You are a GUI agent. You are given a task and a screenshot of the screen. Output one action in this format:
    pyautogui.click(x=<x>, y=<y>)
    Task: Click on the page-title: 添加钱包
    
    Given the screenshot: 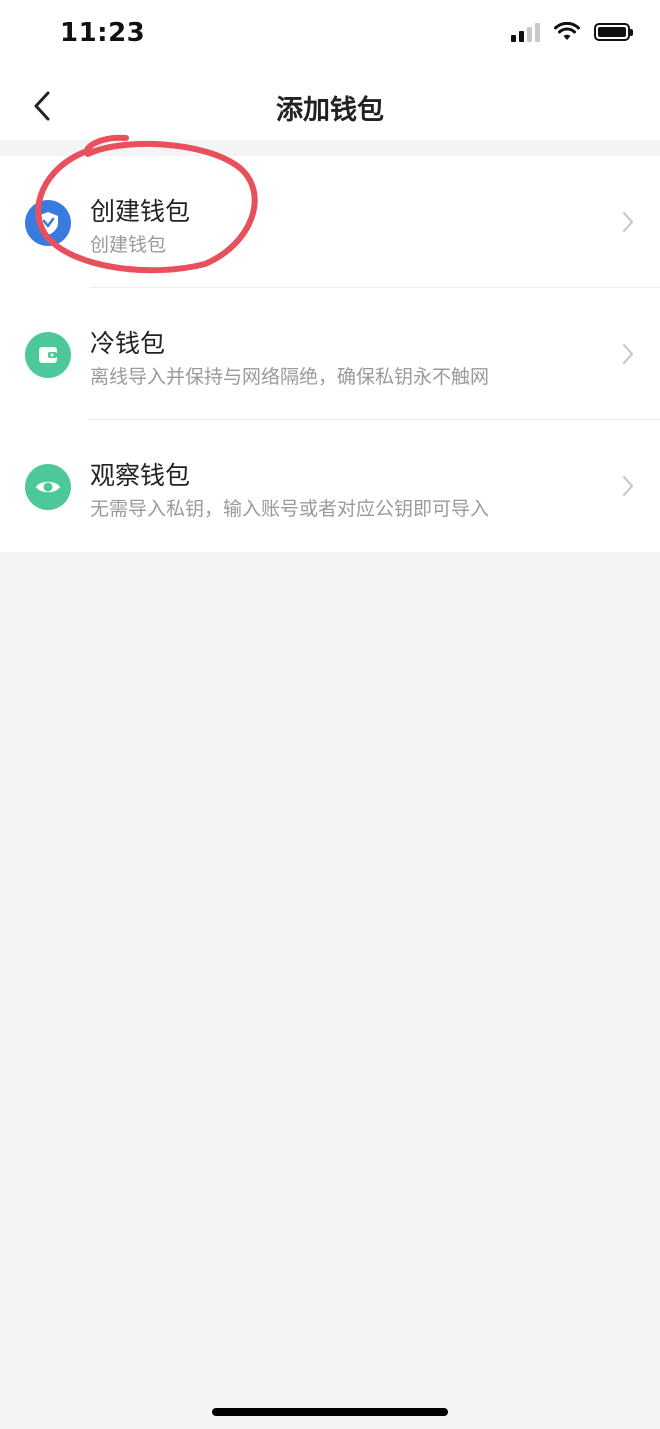 What is the action you would take?
    pyautogui.click(x=330, y=110)
    